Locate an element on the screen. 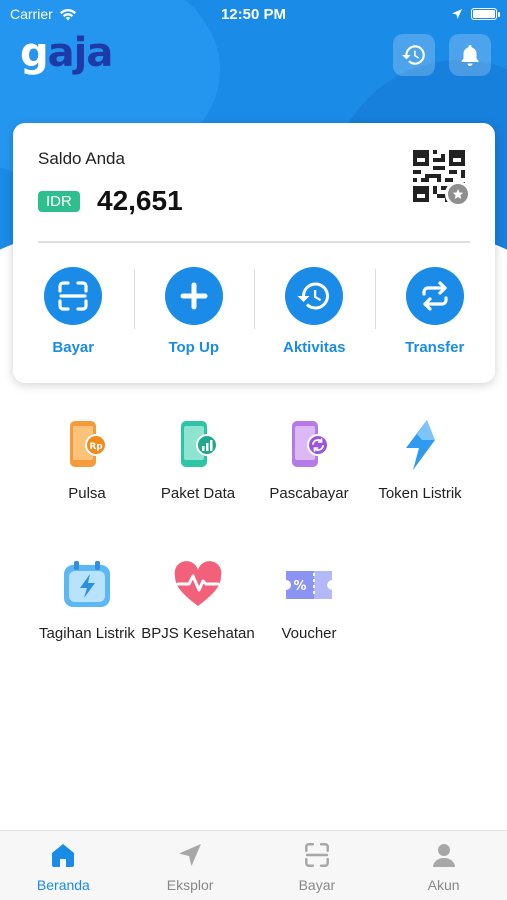 Image resolution: width=507 pixels, height=900 pixels. lightning-icon is located at coordinates (420, 445).